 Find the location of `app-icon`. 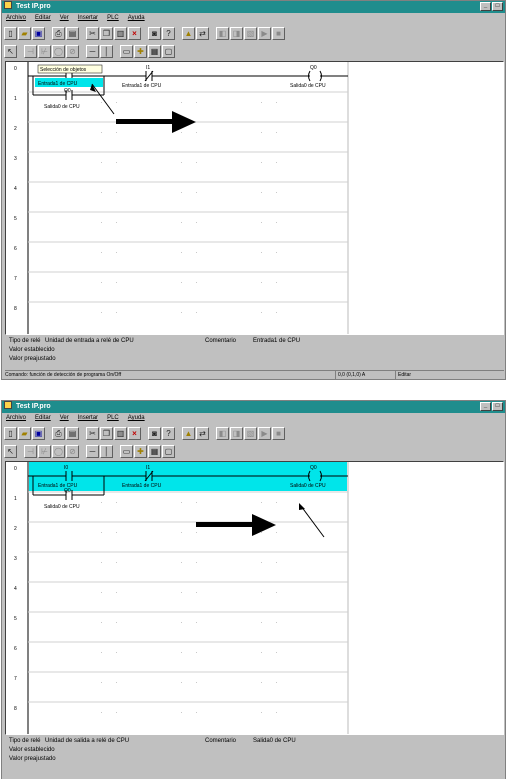

app-icon is located at coordinates (8, 5).